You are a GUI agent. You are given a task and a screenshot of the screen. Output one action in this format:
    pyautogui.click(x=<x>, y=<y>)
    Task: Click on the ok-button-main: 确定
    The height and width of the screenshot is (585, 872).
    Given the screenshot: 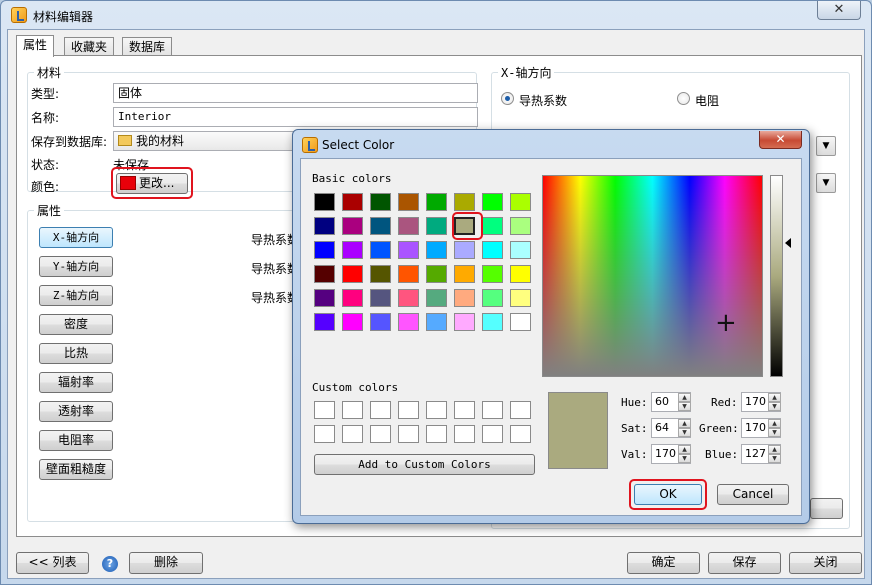 What is the action you would take?
    pyautogui.click(x=663, y=563)
    